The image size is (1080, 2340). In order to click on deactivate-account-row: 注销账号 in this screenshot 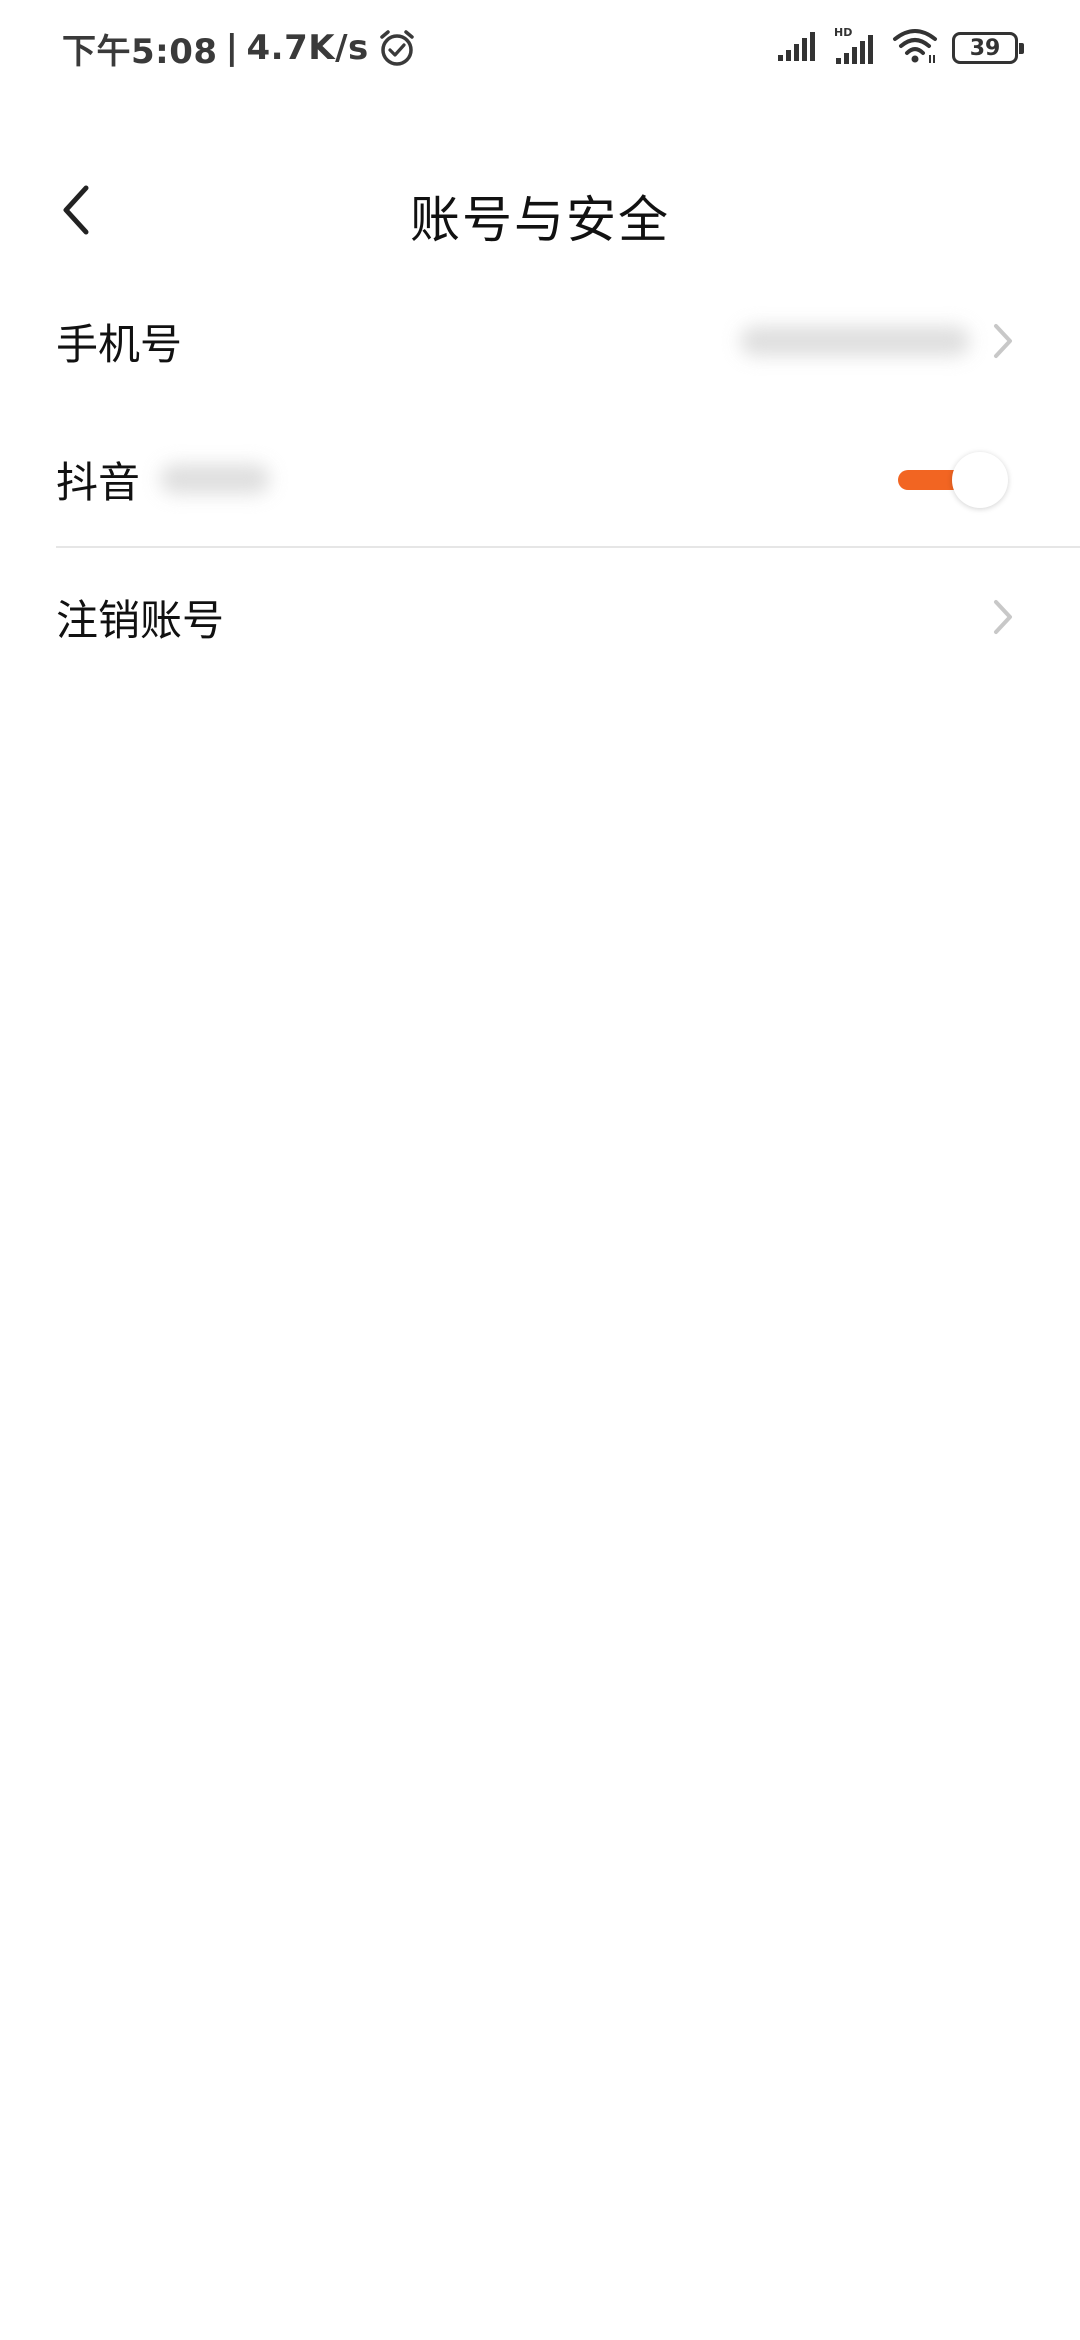, I will do `click(540, 617)`.